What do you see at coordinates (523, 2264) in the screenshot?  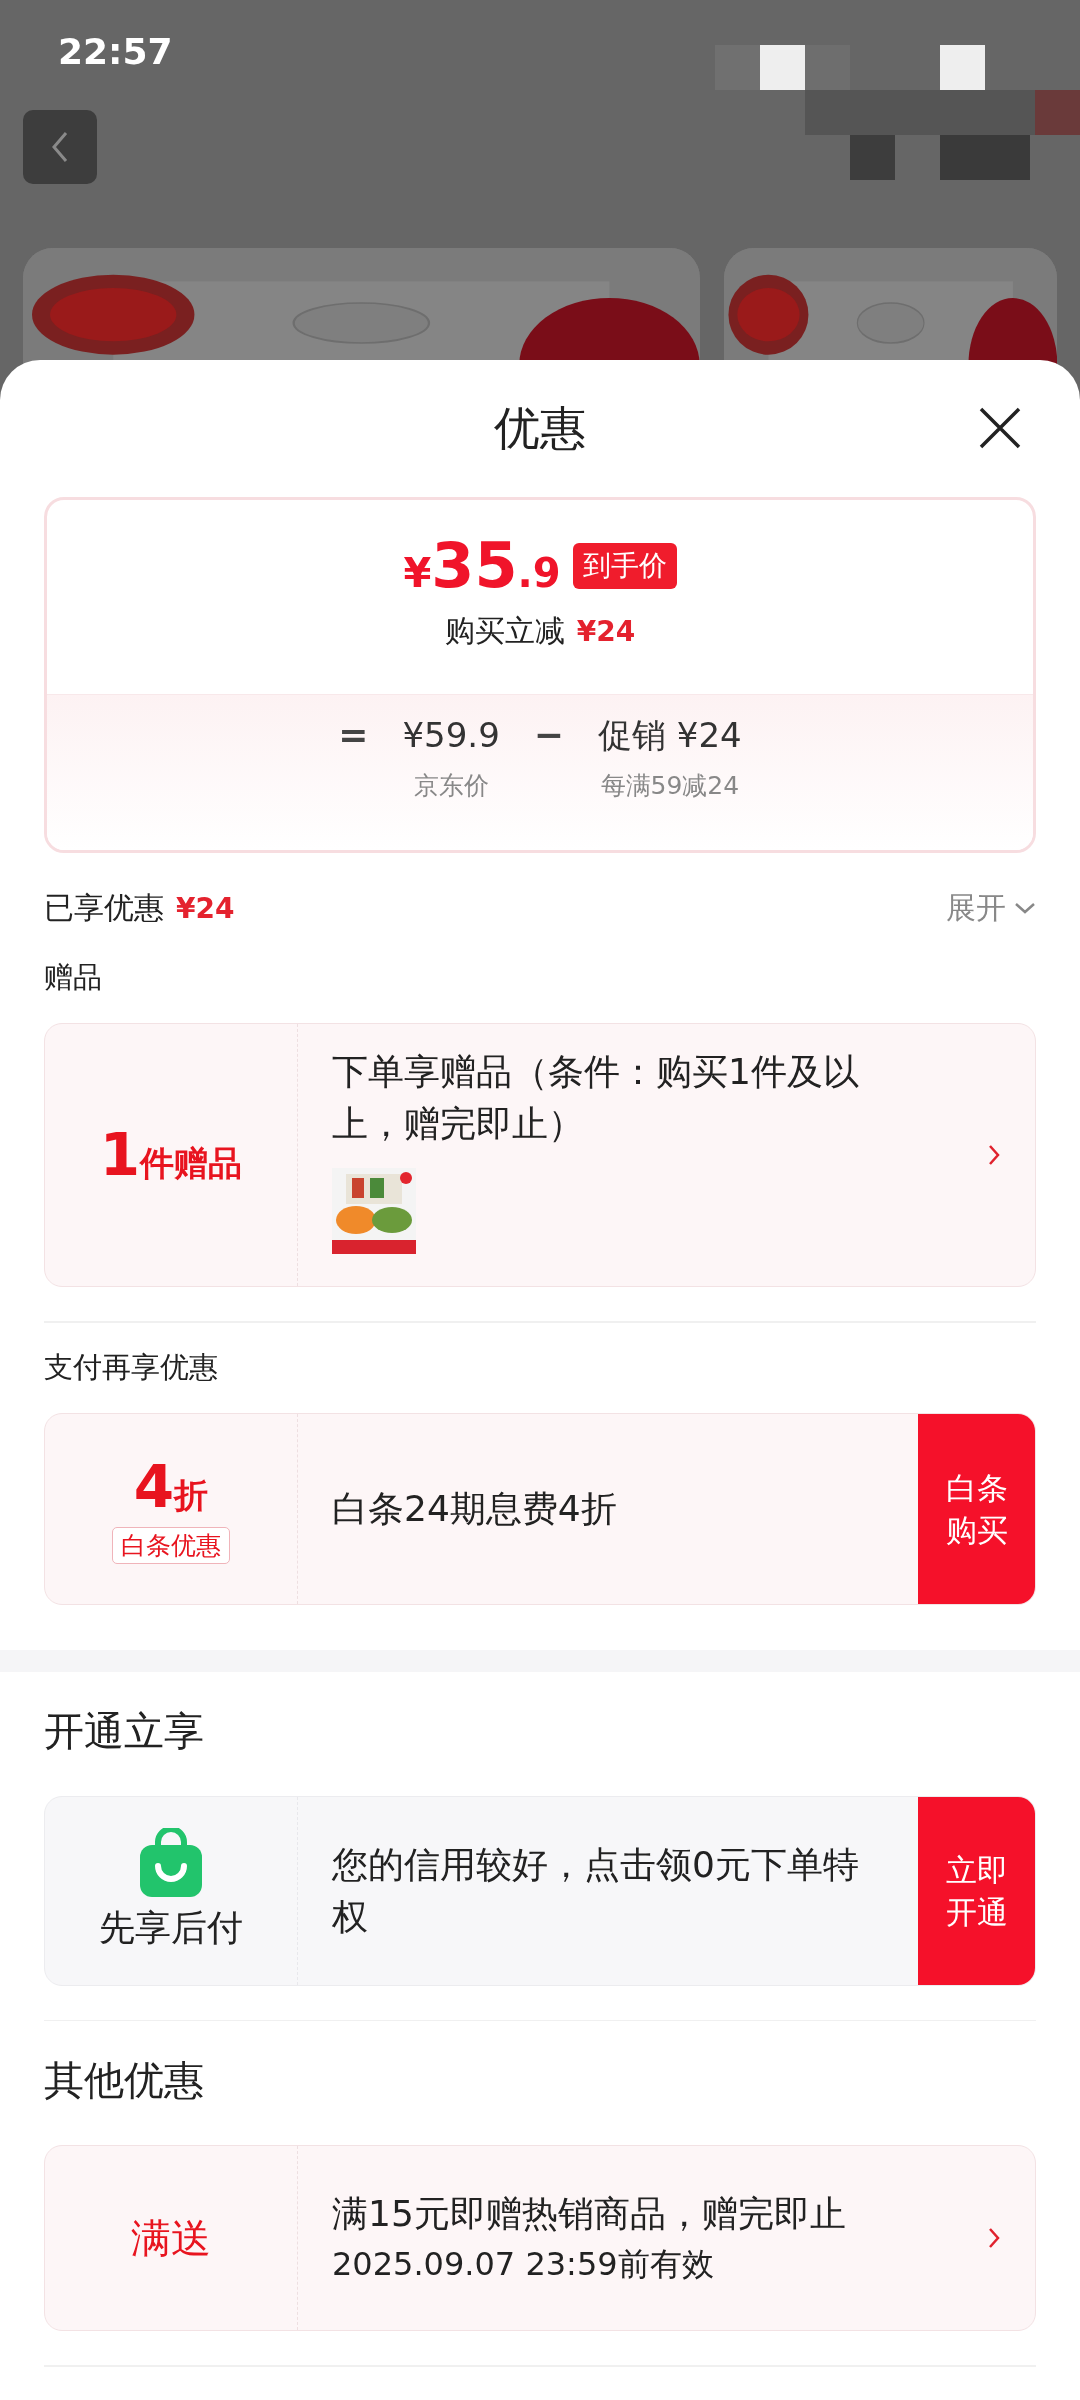 I see `validity-text: 2025.09.07 23:59前有效` at bounding box center [523, 2264].